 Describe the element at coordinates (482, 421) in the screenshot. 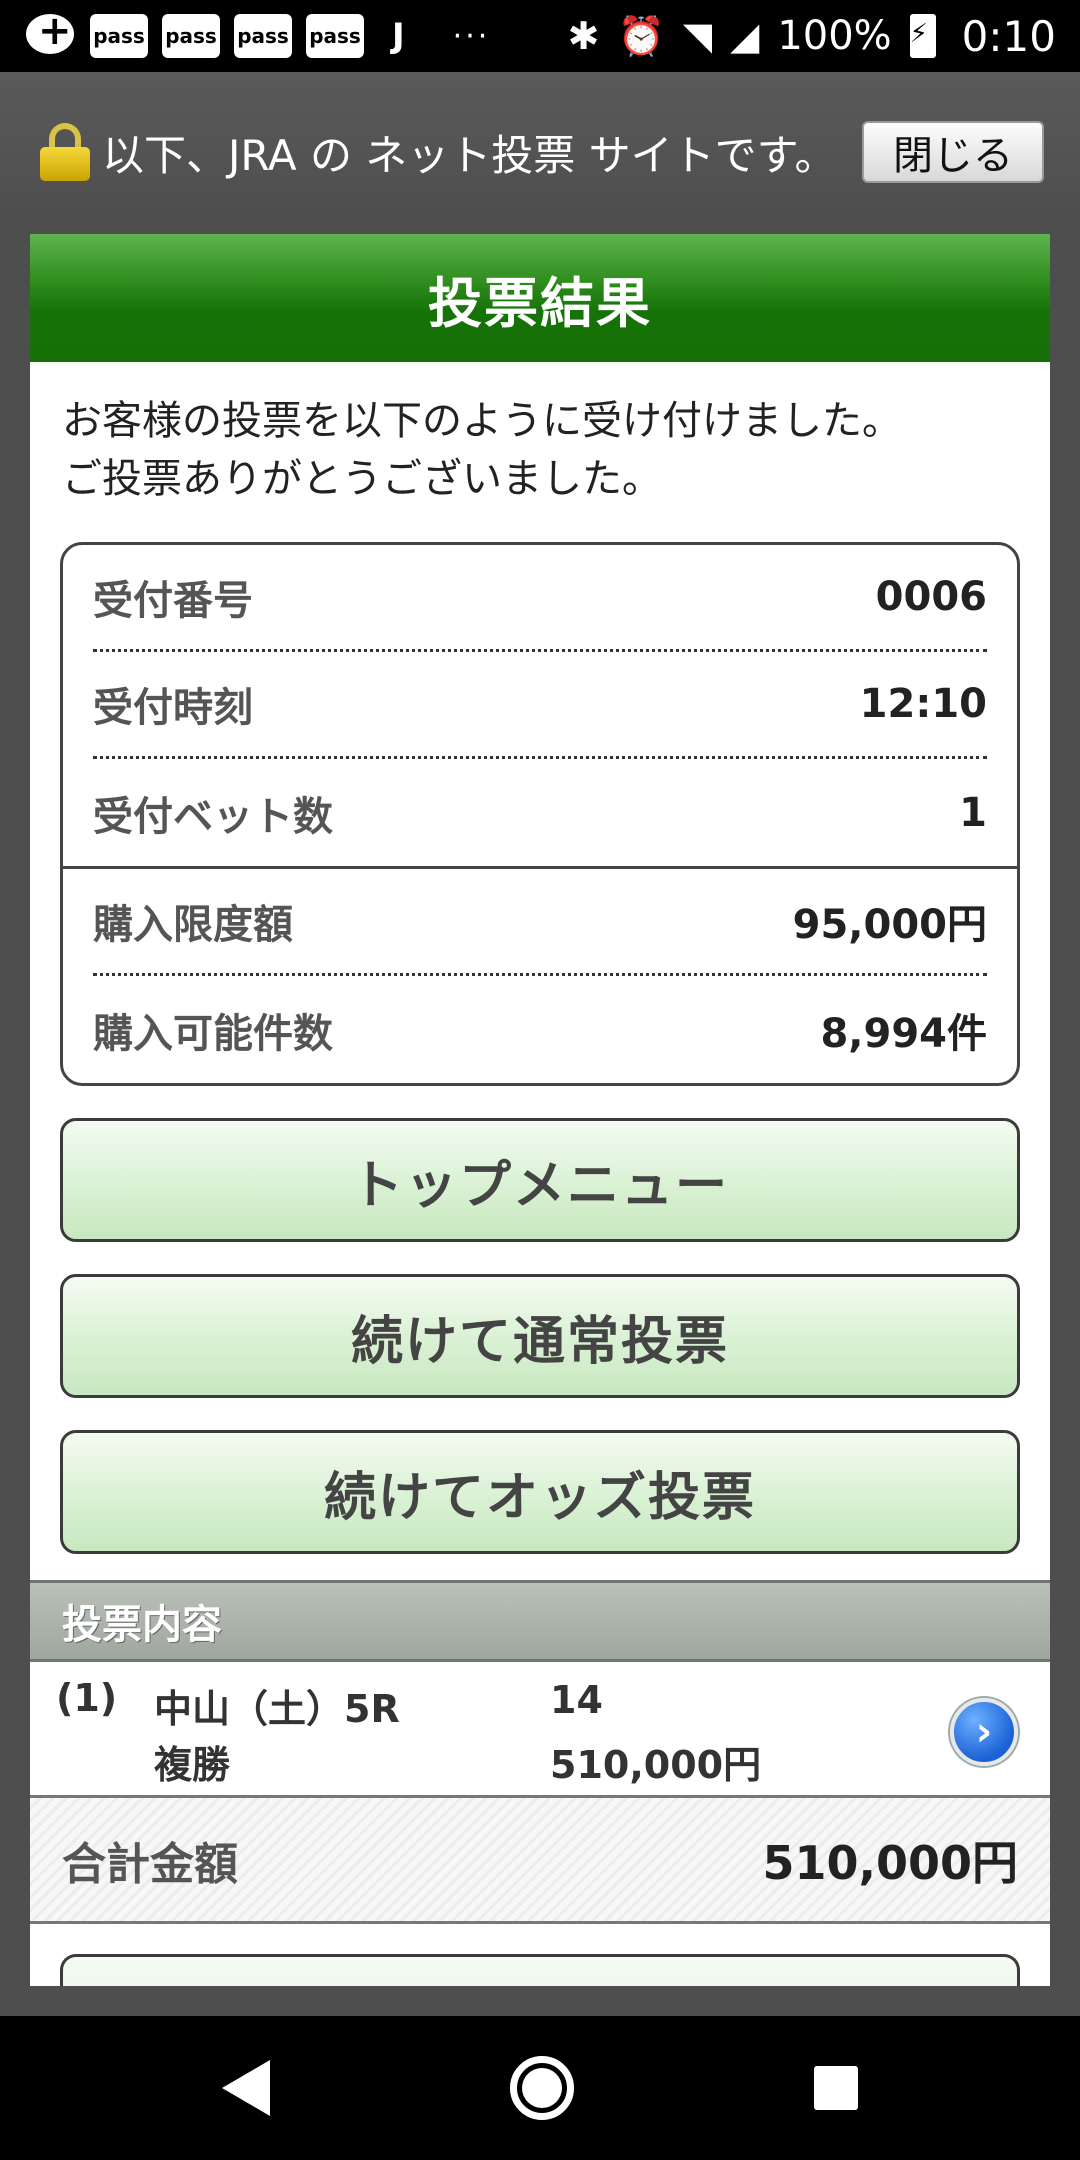

I see `intro-line-1: お客様の投票を以下のように受け付けました。` at that location.